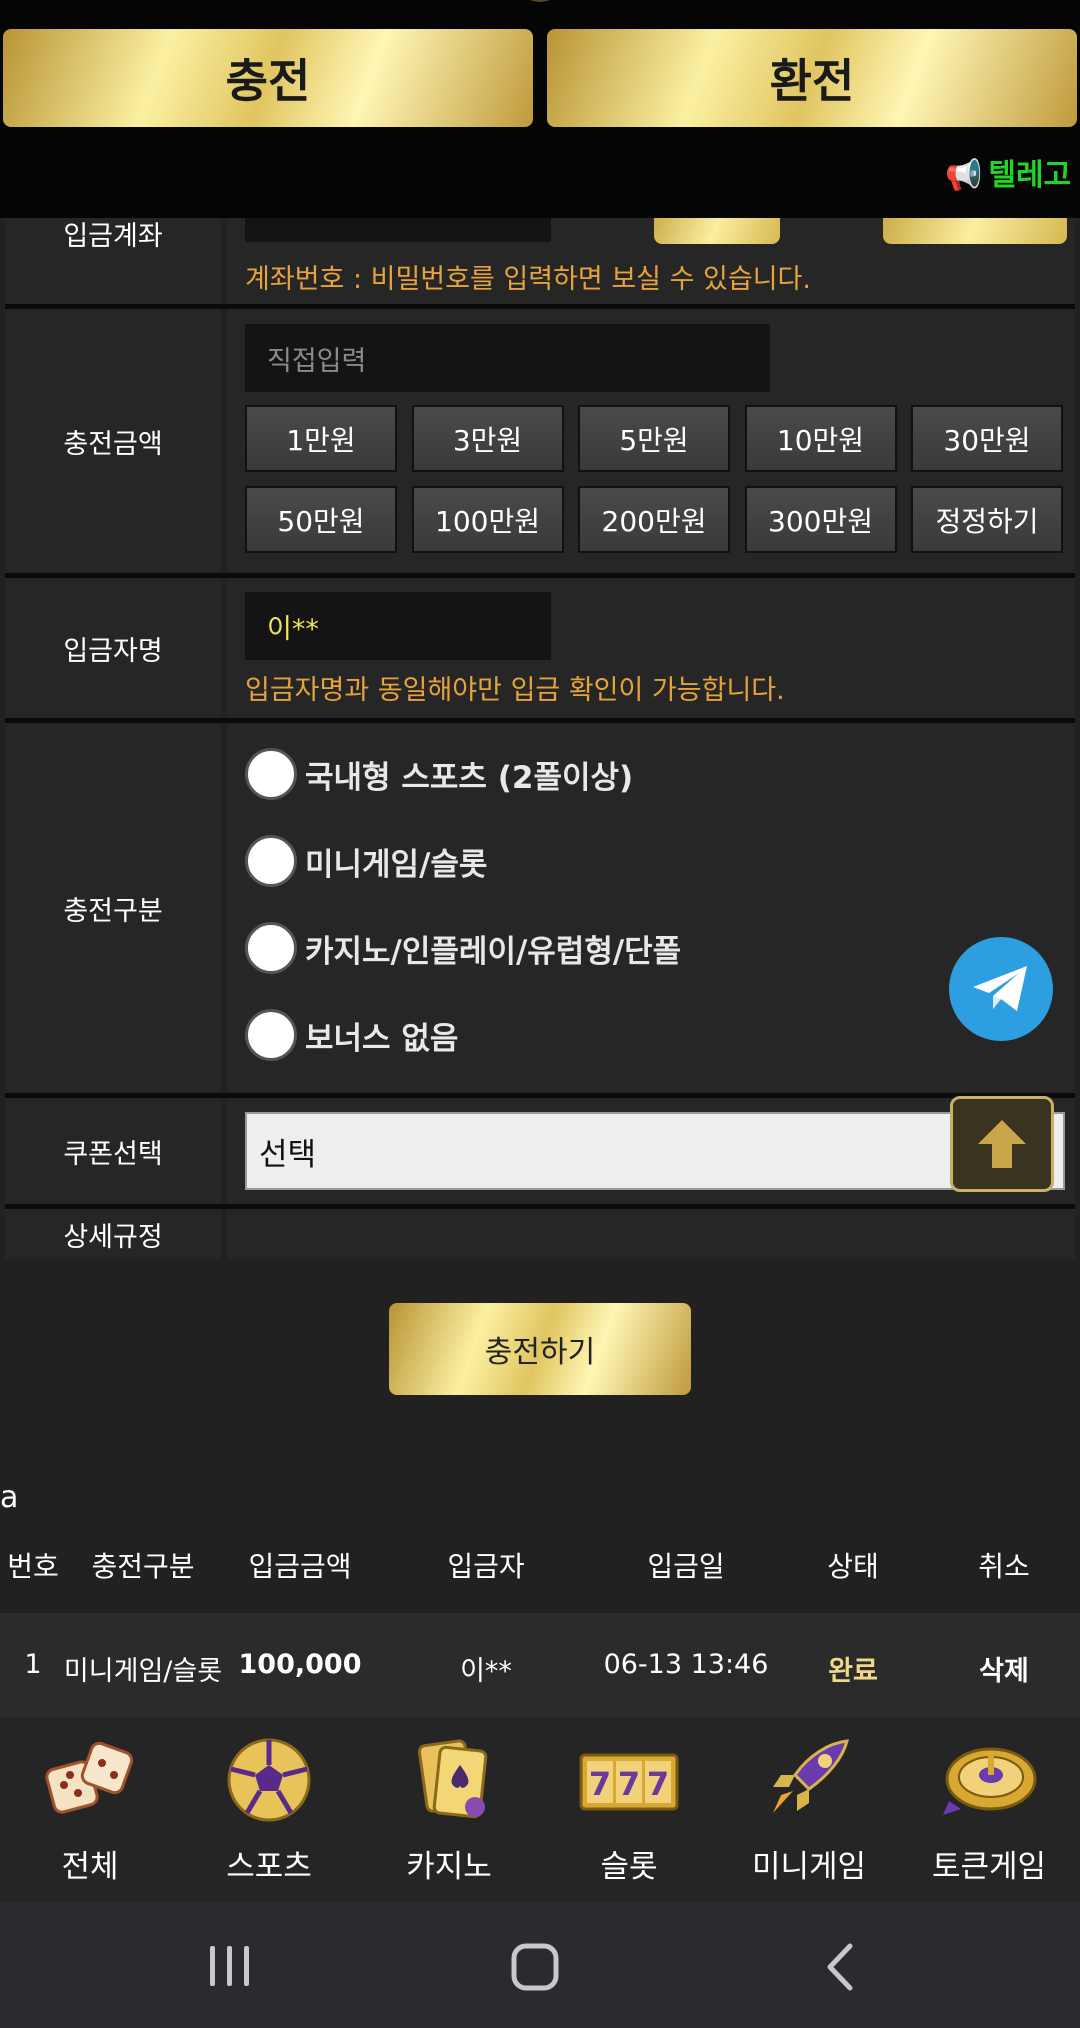 This screenshot has height=2028, width=1080. What do you see at coordinates (449, 1867) in the screenshot?
I see `nav-label: 카지노` at bounding box center [449, 1867].